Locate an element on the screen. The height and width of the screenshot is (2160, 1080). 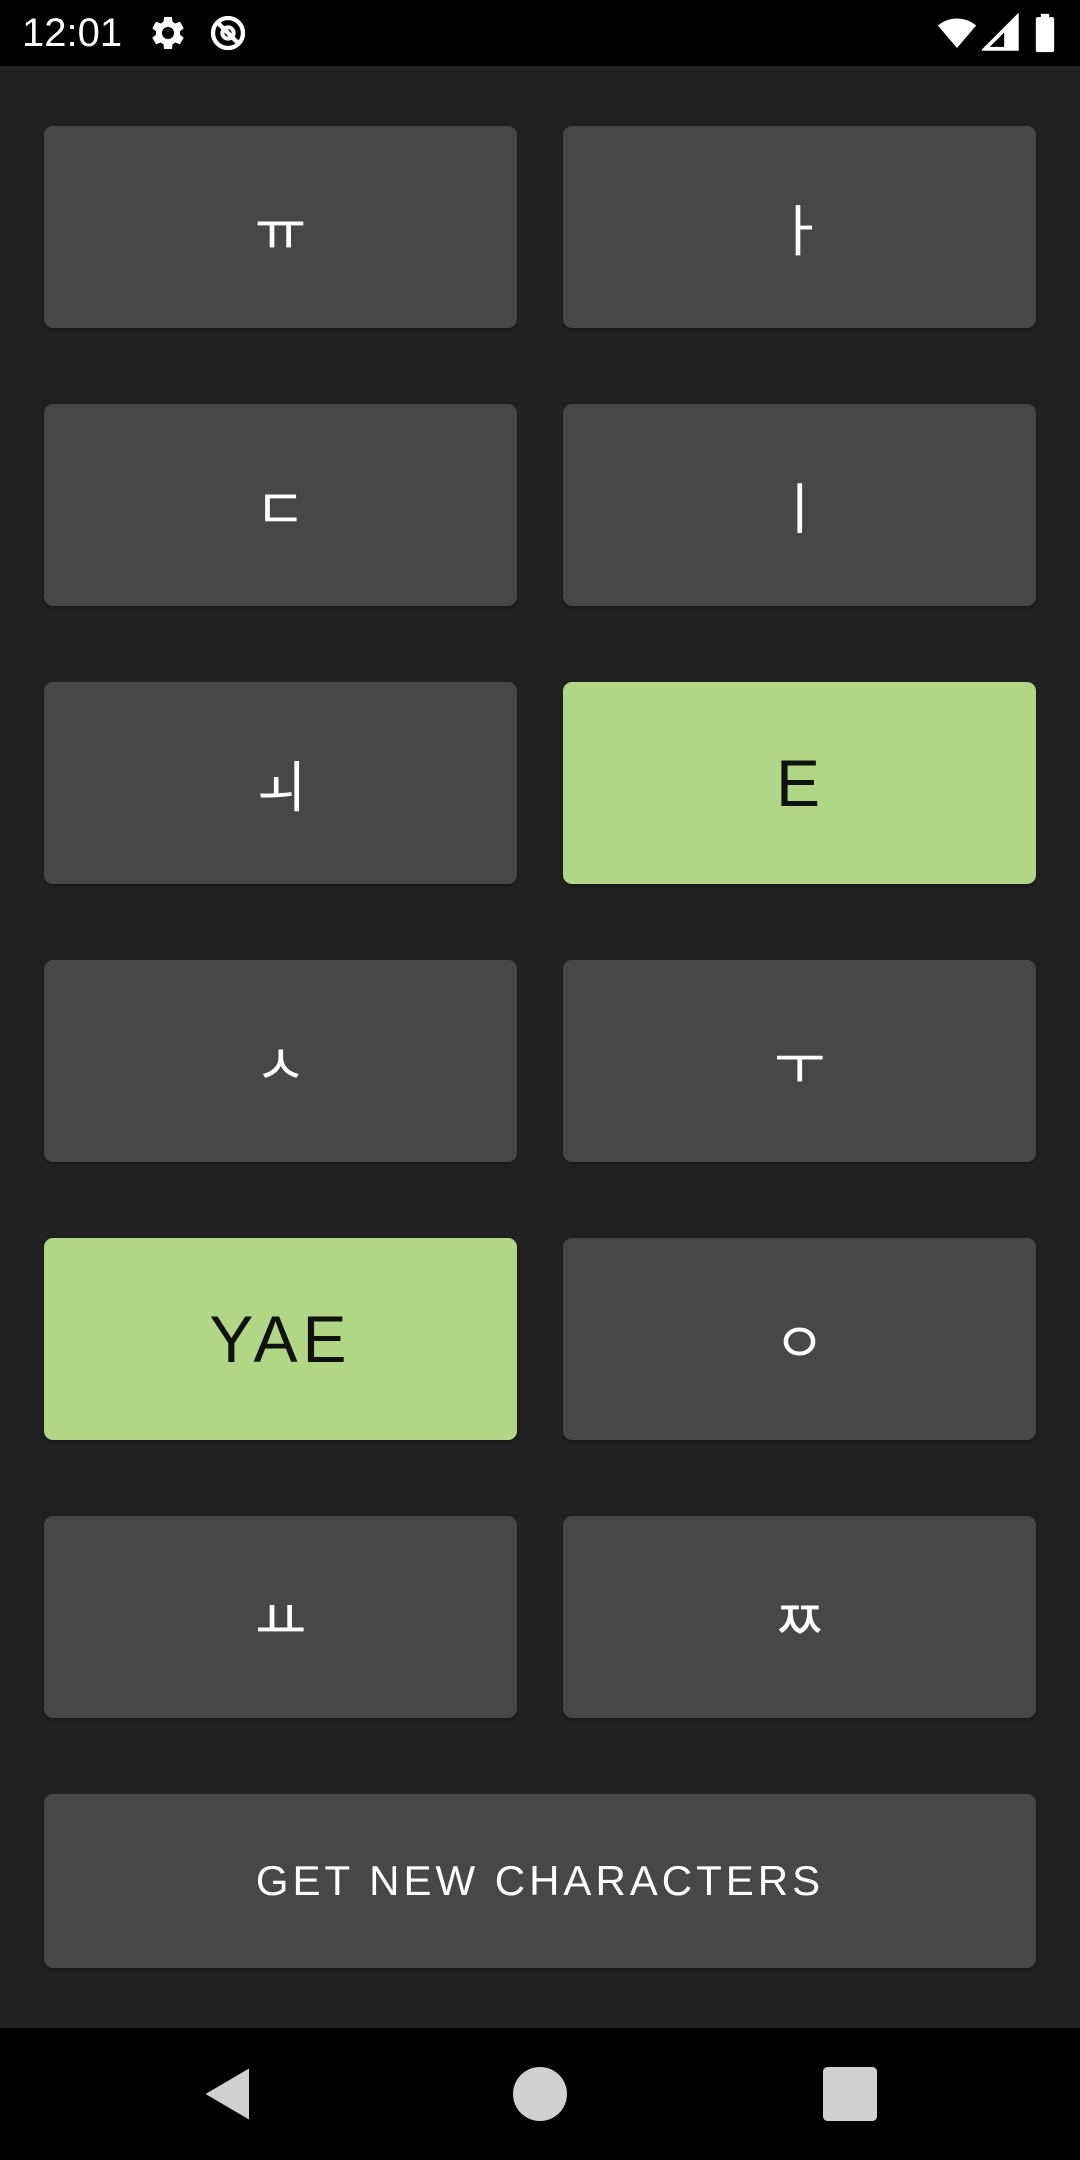
character-tile: ㅉ is located at coordinates (799, 1617).